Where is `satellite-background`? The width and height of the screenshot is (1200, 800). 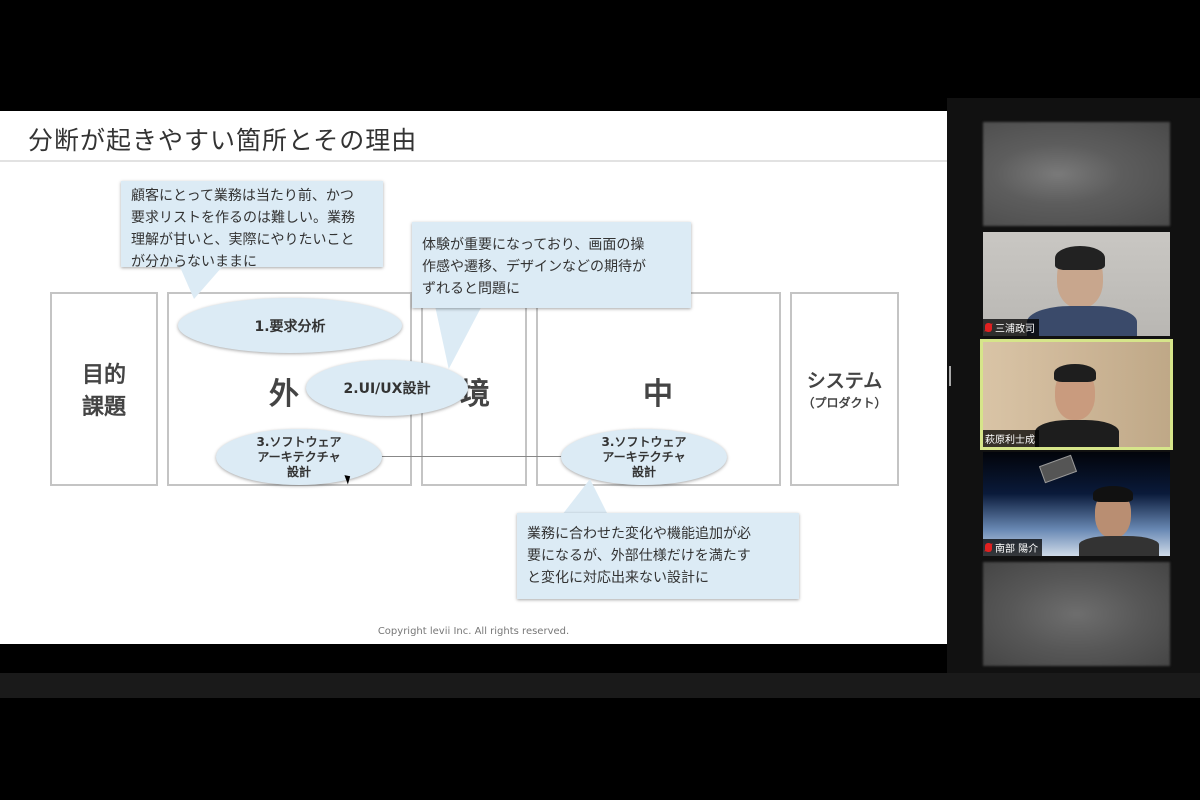
satellite-background is located at coordinates (1058, 469).